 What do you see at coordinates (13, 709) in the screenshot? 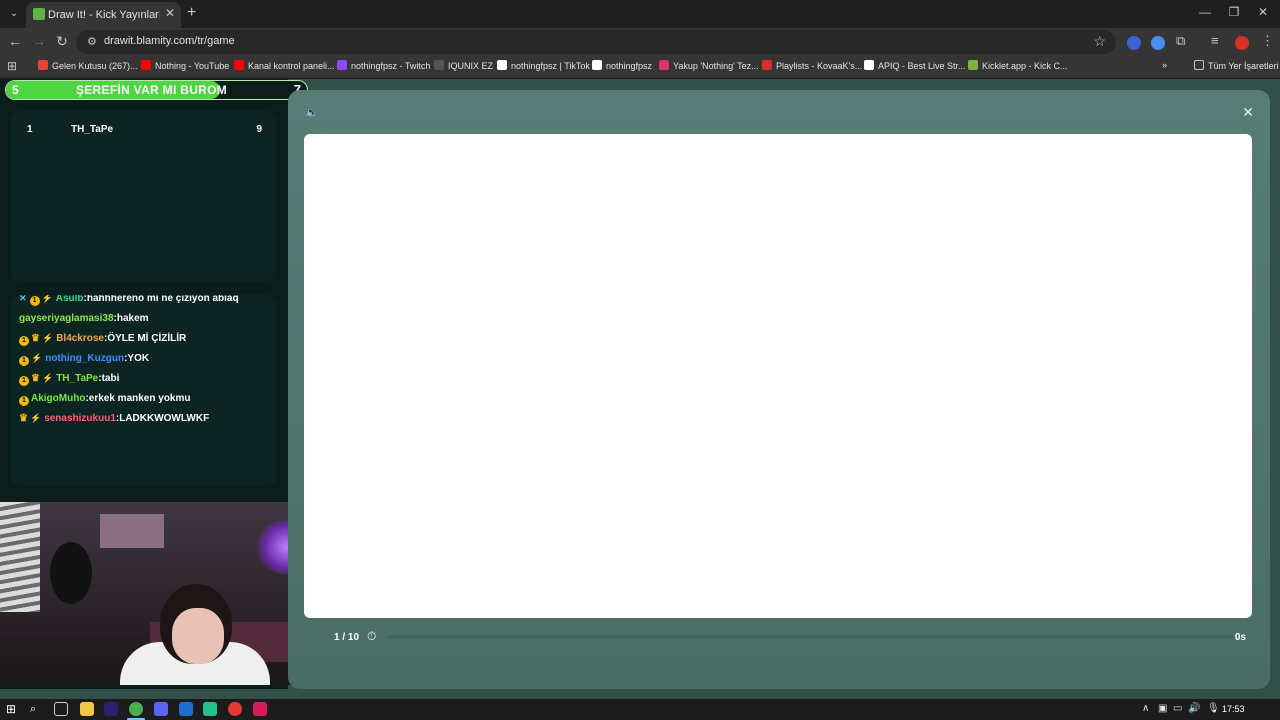
I see `start-windows-icon: ⊞` at bounding box center [13, 709].